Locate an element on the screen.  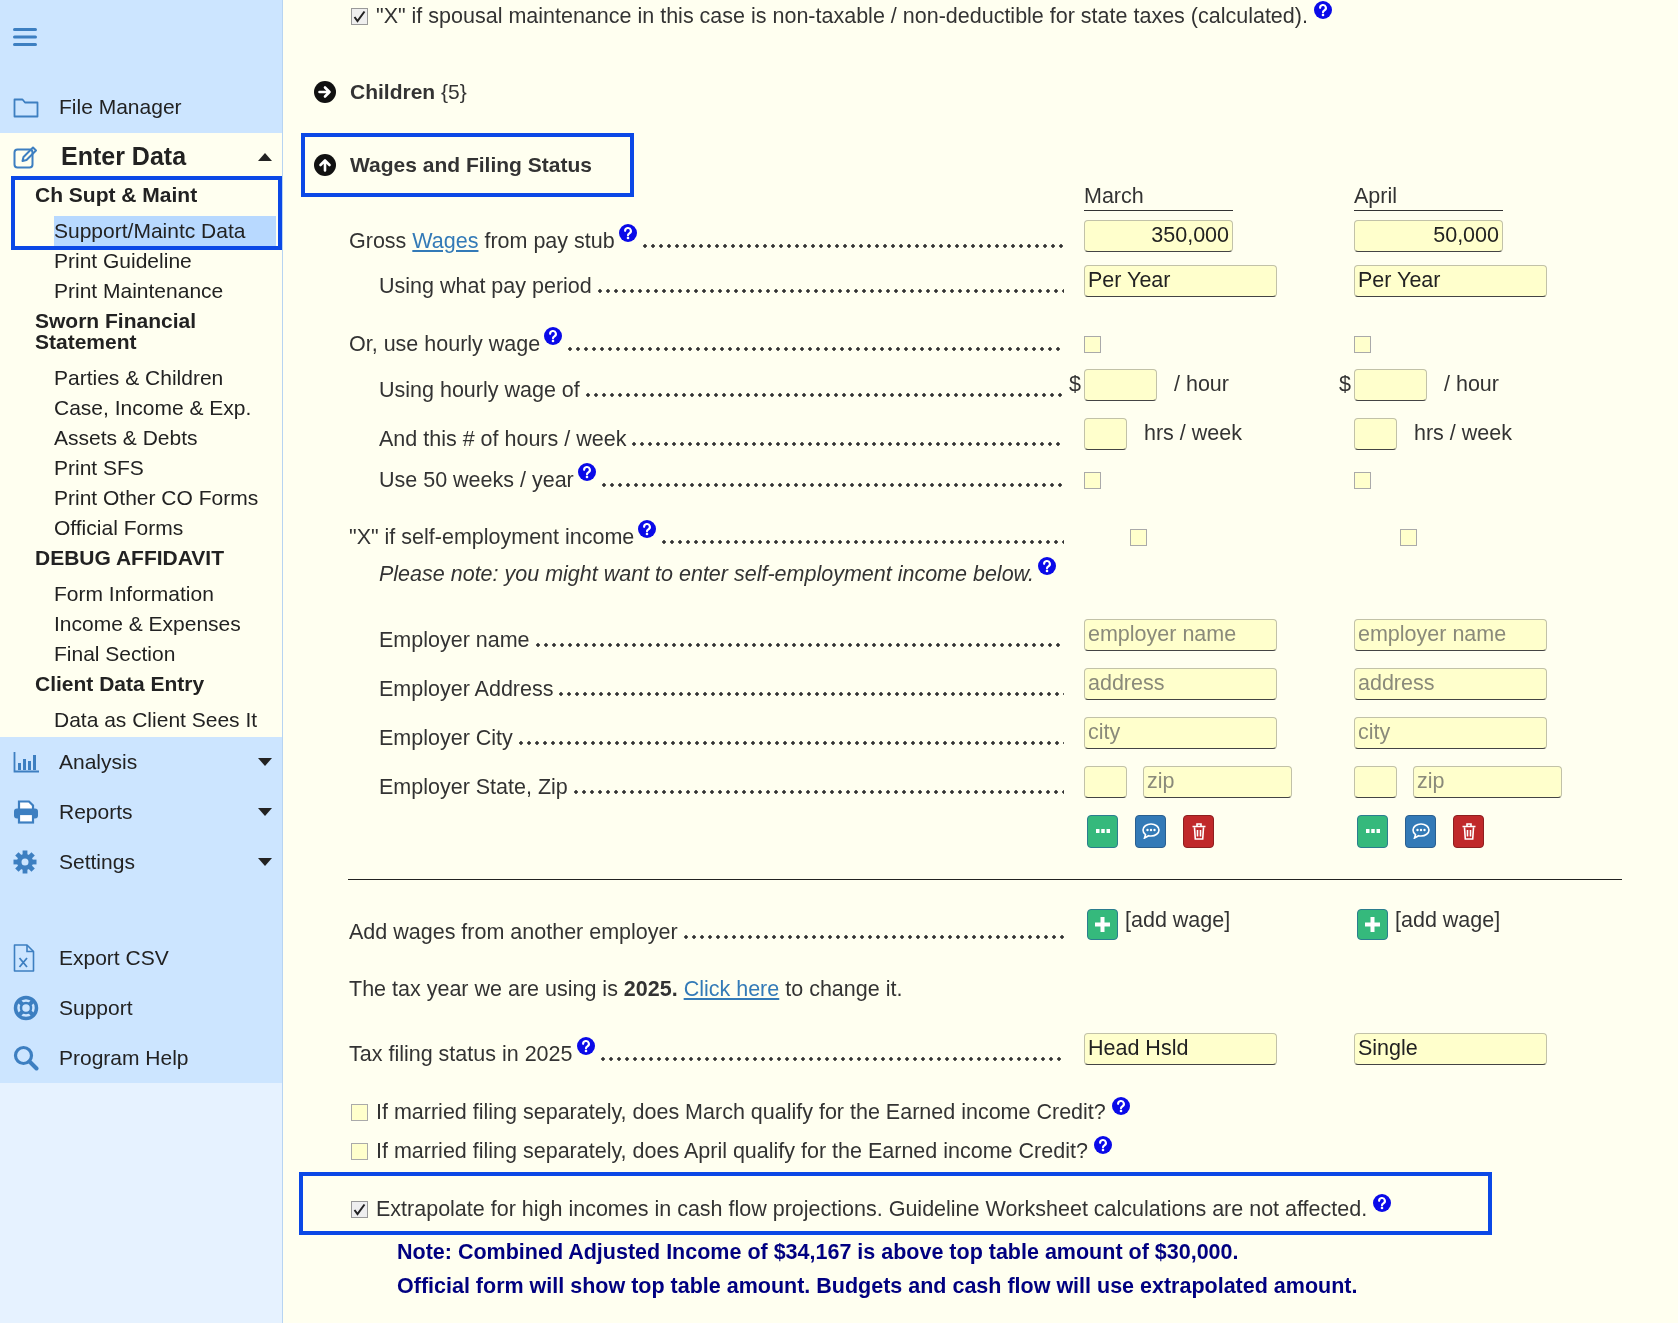
sidebar-section-toggle: Reports is located at coordinates (141, 812).